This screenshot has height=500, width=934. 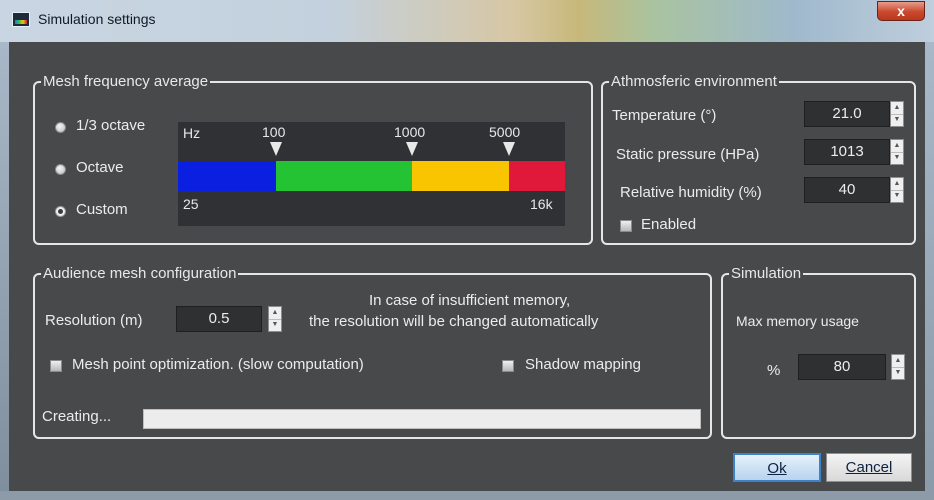 What do you see at coordinates (897, 196) in the screenshot?
I see `humidity-down-icon: ▼` at bounding box center [897, 196].